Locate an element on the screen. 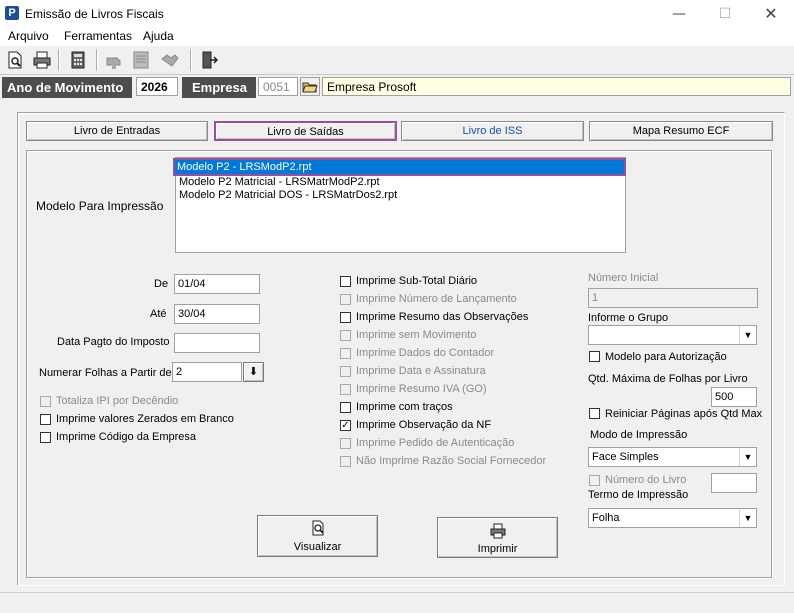  codigo-empresa-checkbox is located at coordinates (45, 437).